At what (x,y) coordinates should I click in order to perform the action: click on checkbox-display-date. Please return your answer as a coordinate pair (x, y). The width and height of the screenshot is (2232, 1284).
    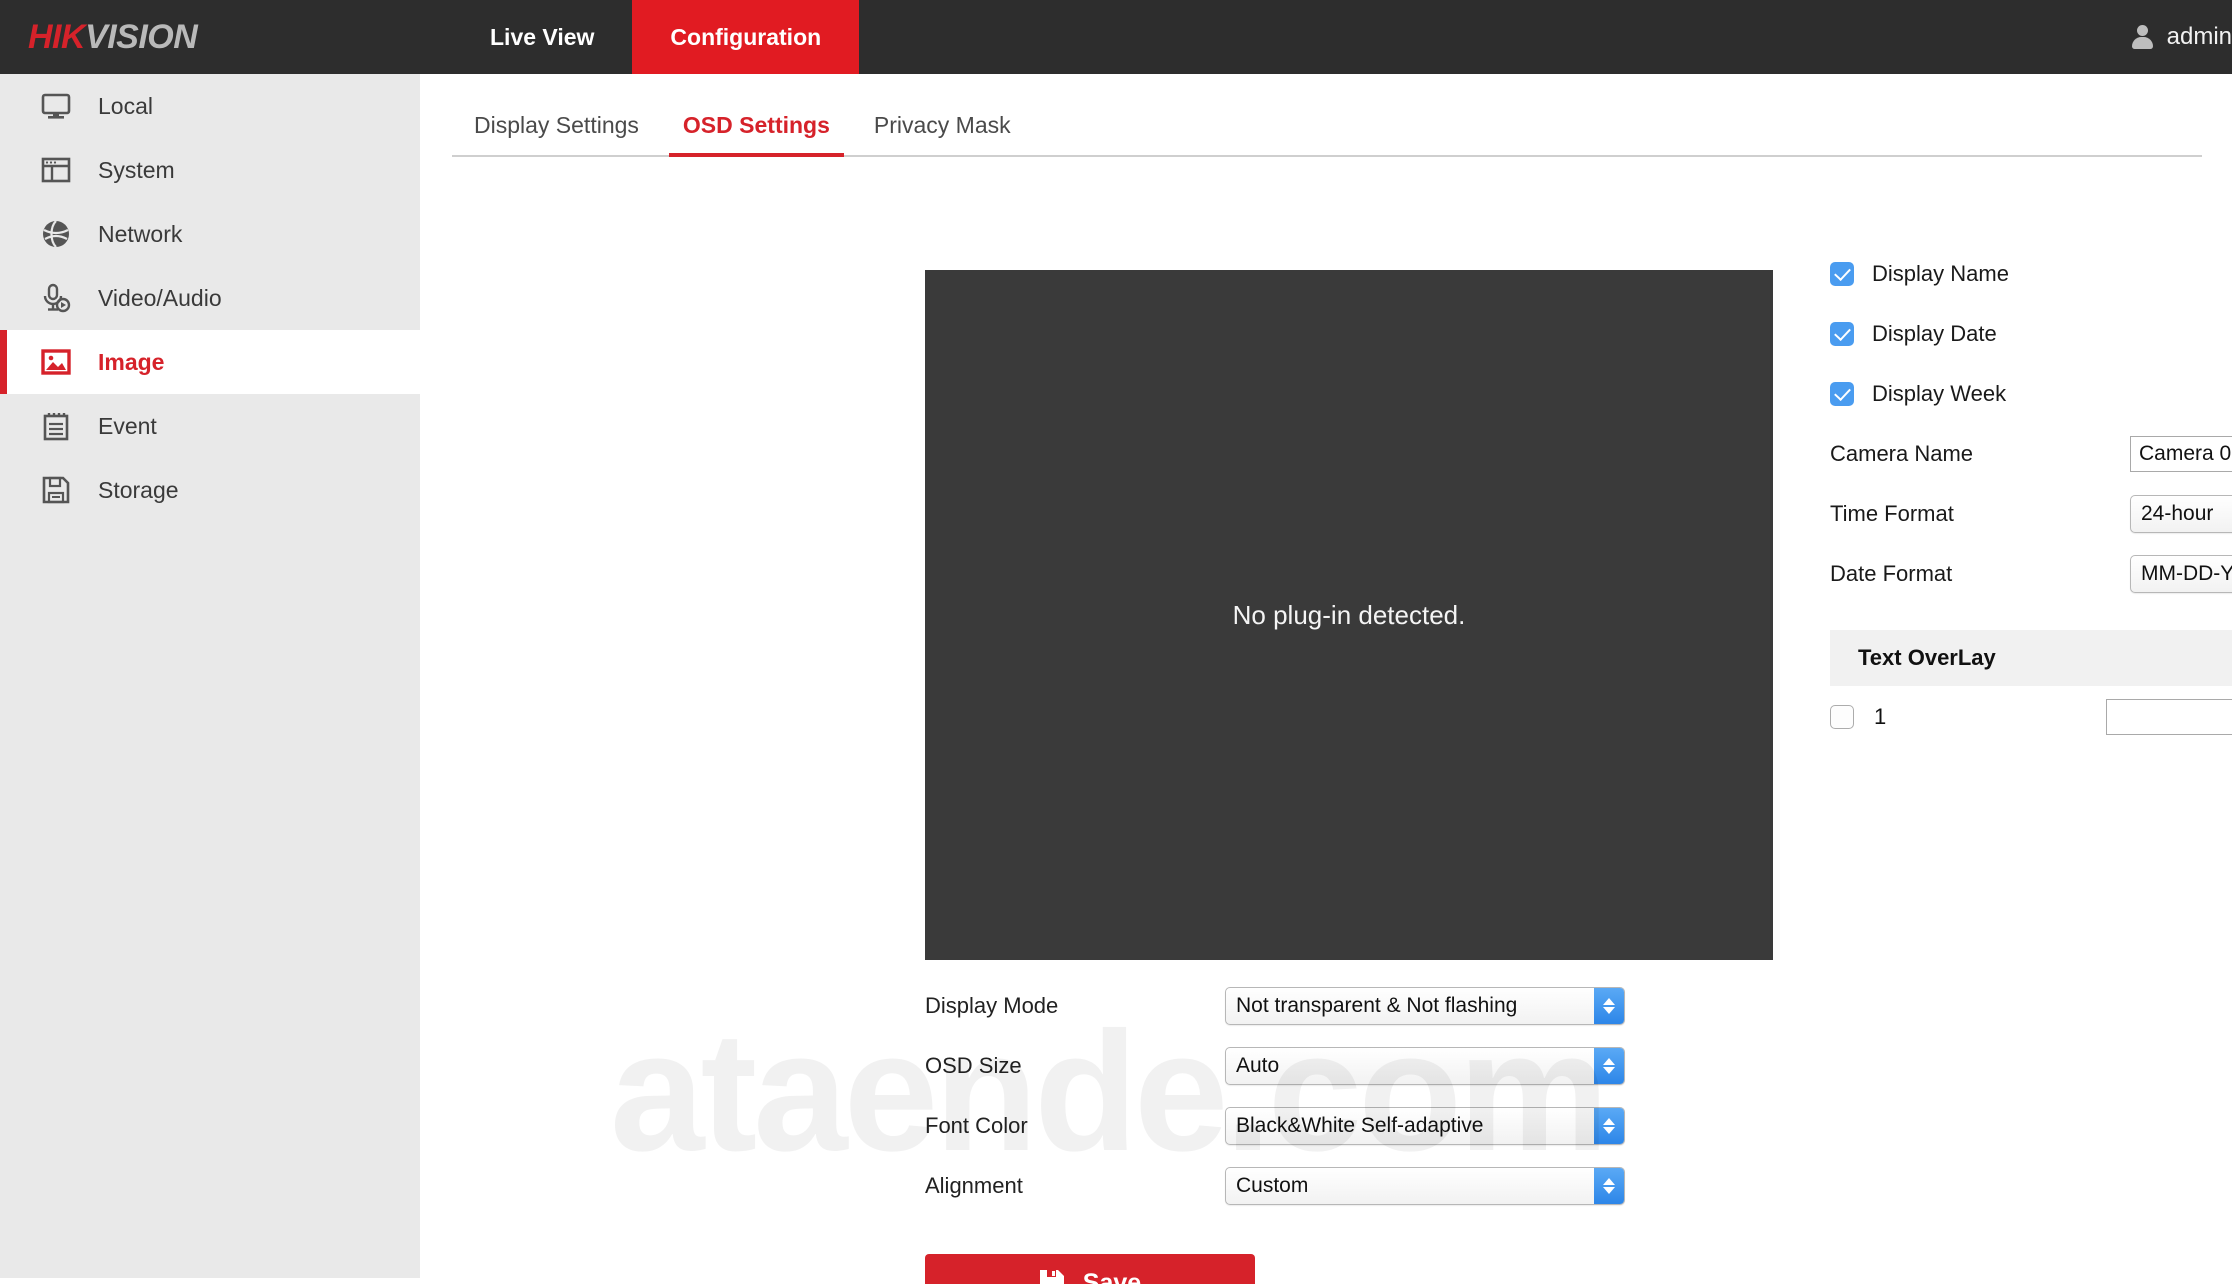
    Looking at the image, I should click on (1842, 334).